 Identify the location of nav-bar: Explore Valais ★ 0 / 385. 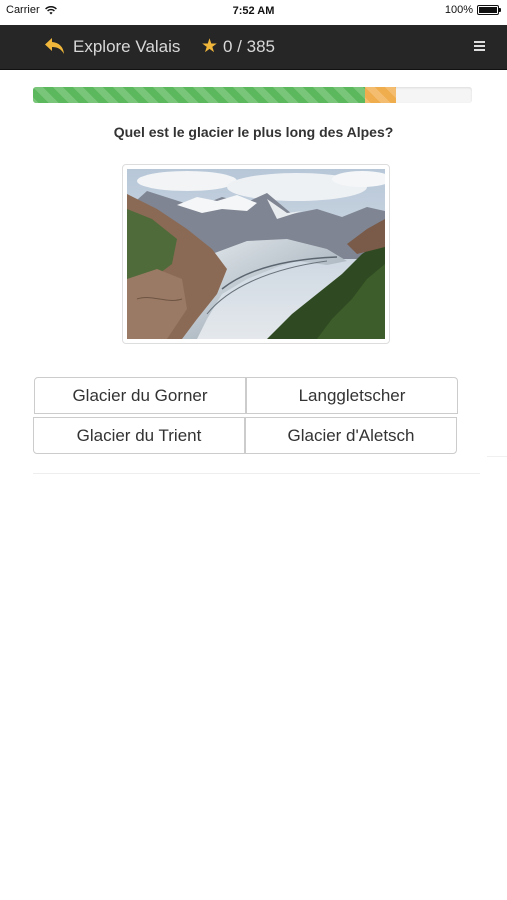
(253, 47).